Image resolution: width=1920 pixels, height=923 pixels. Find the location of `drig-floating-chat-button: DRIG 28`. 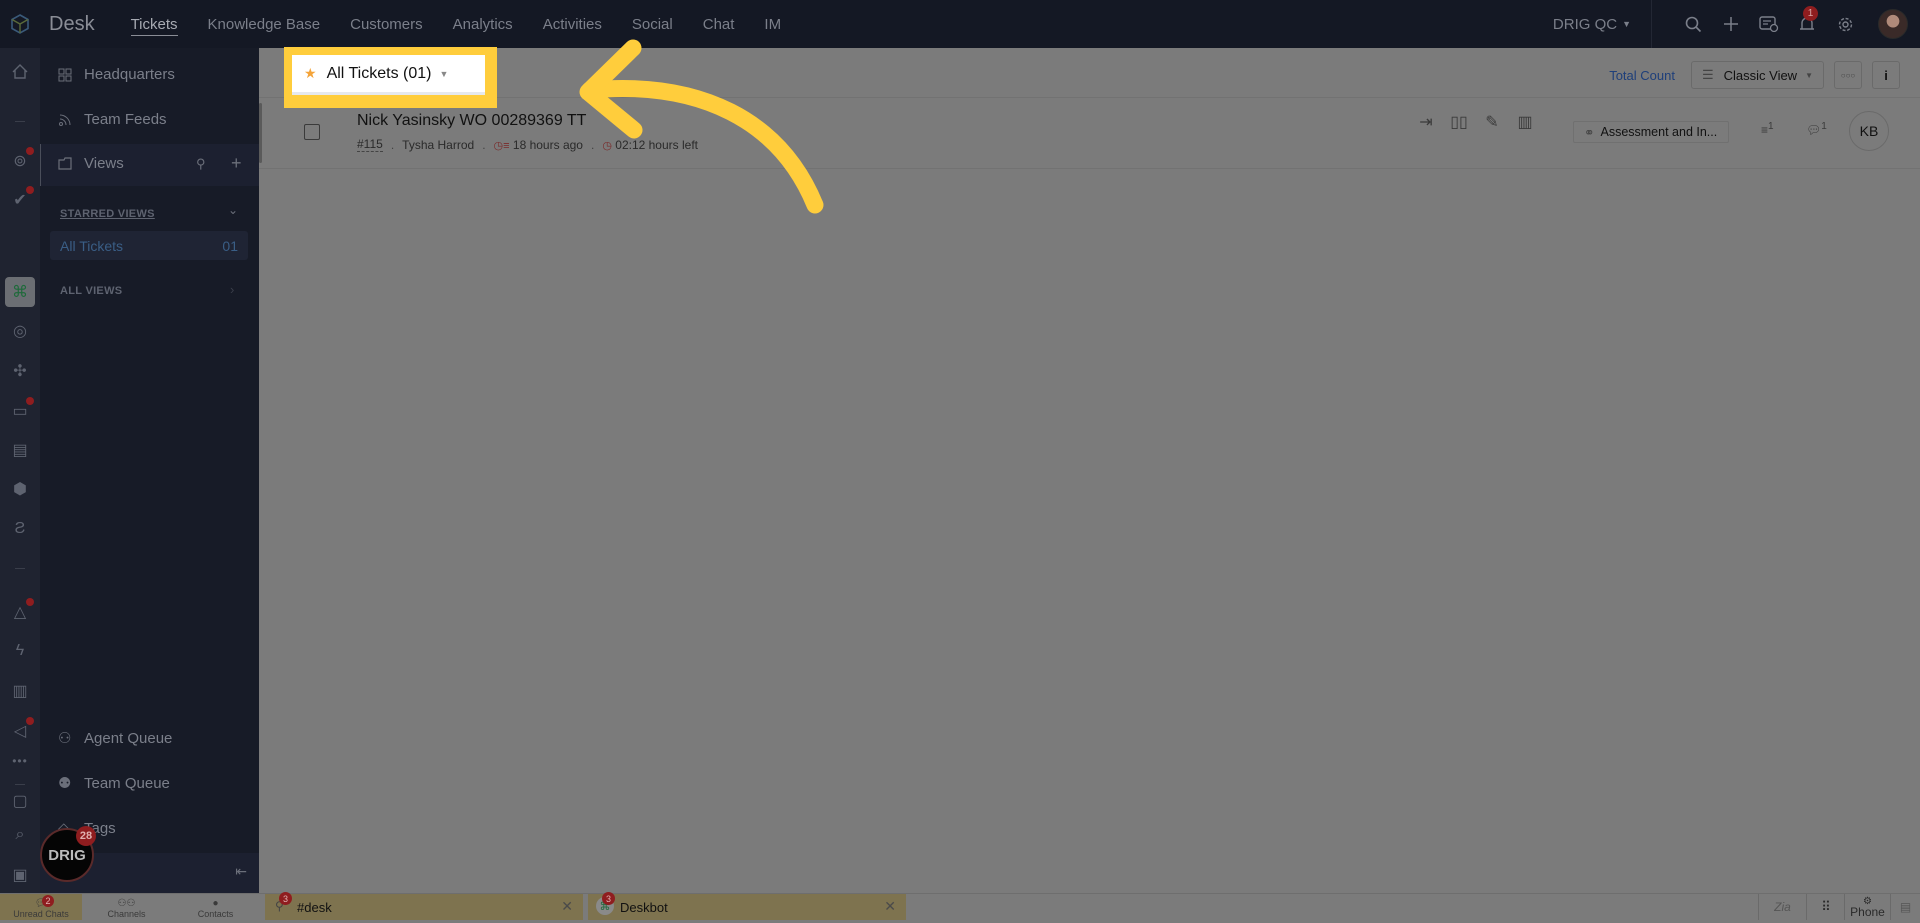

drig-floating-chat-button: DRIG 28 is located at coordinates (68, 854).